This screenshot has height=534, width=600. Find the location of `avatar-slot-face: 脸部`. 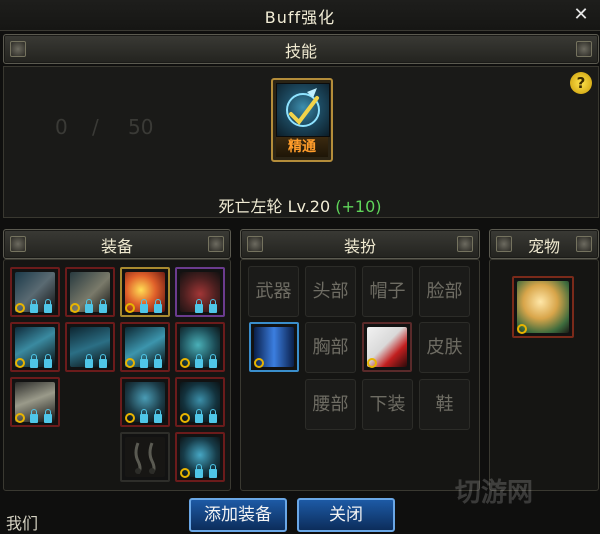

avatar-slot-face: 脸部 is located at coordinates (444, 291).